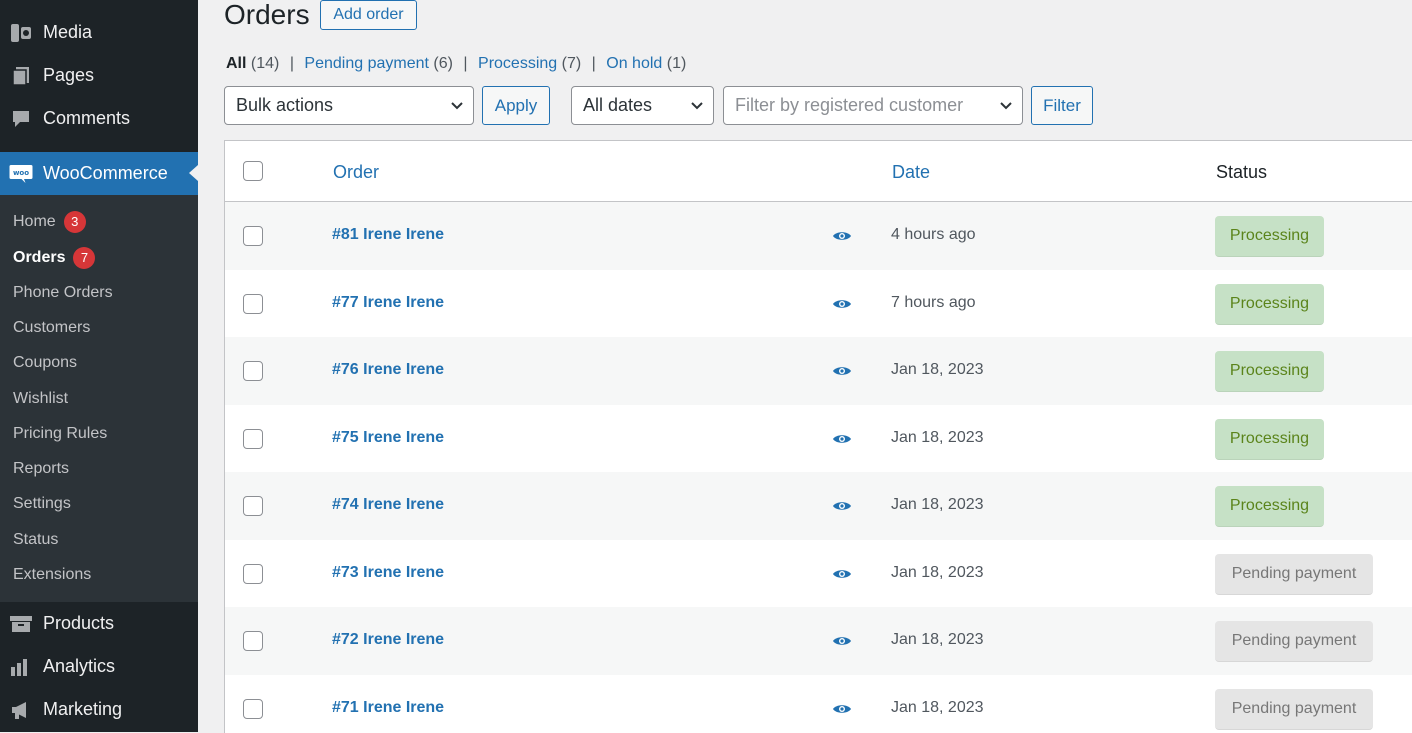 The width and height of the screenshot is (1412, 733). What do you see at coordinates (60, 434) in the screenshot?
I see `submenu-item-pricing-rules: Pricing Rules` at bounding box center [60, 434].